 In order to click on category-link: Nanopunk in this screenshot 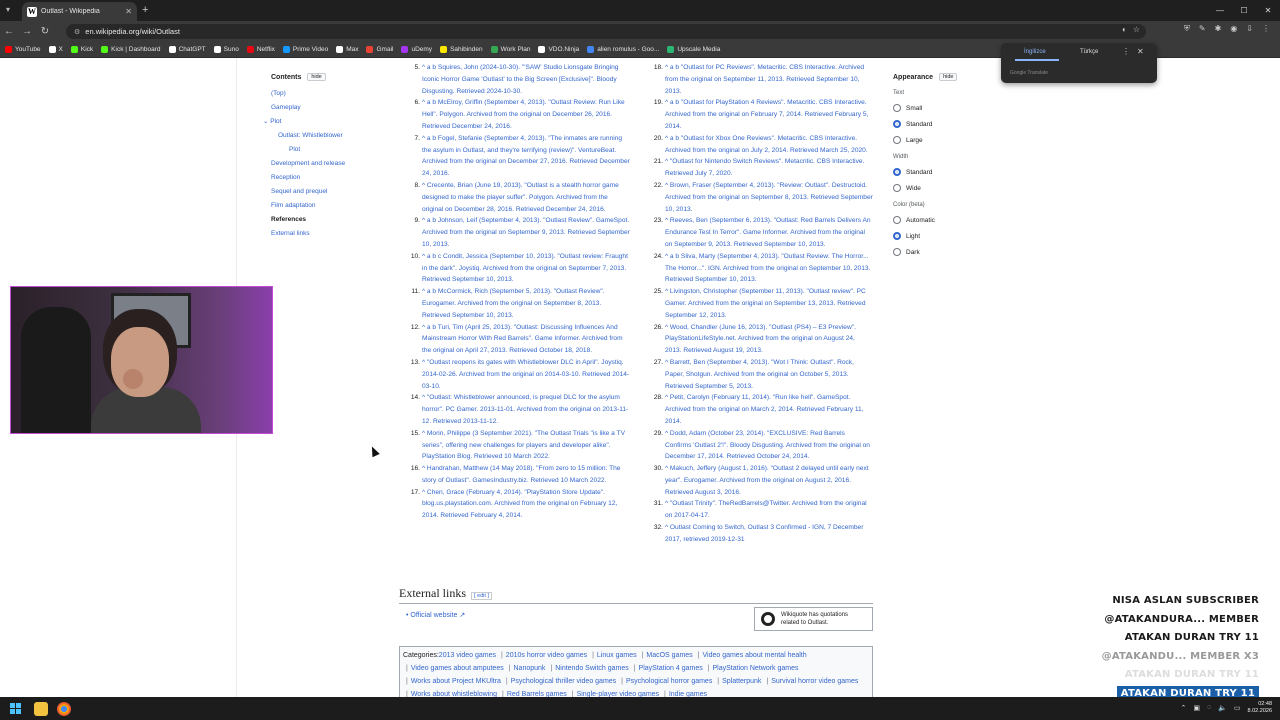, I will do `click(530, 668)`.